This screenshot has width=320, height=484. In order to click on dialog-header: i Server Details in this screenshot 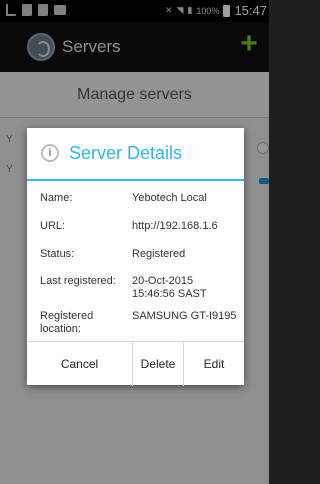, I will do `click(135, 154)`.